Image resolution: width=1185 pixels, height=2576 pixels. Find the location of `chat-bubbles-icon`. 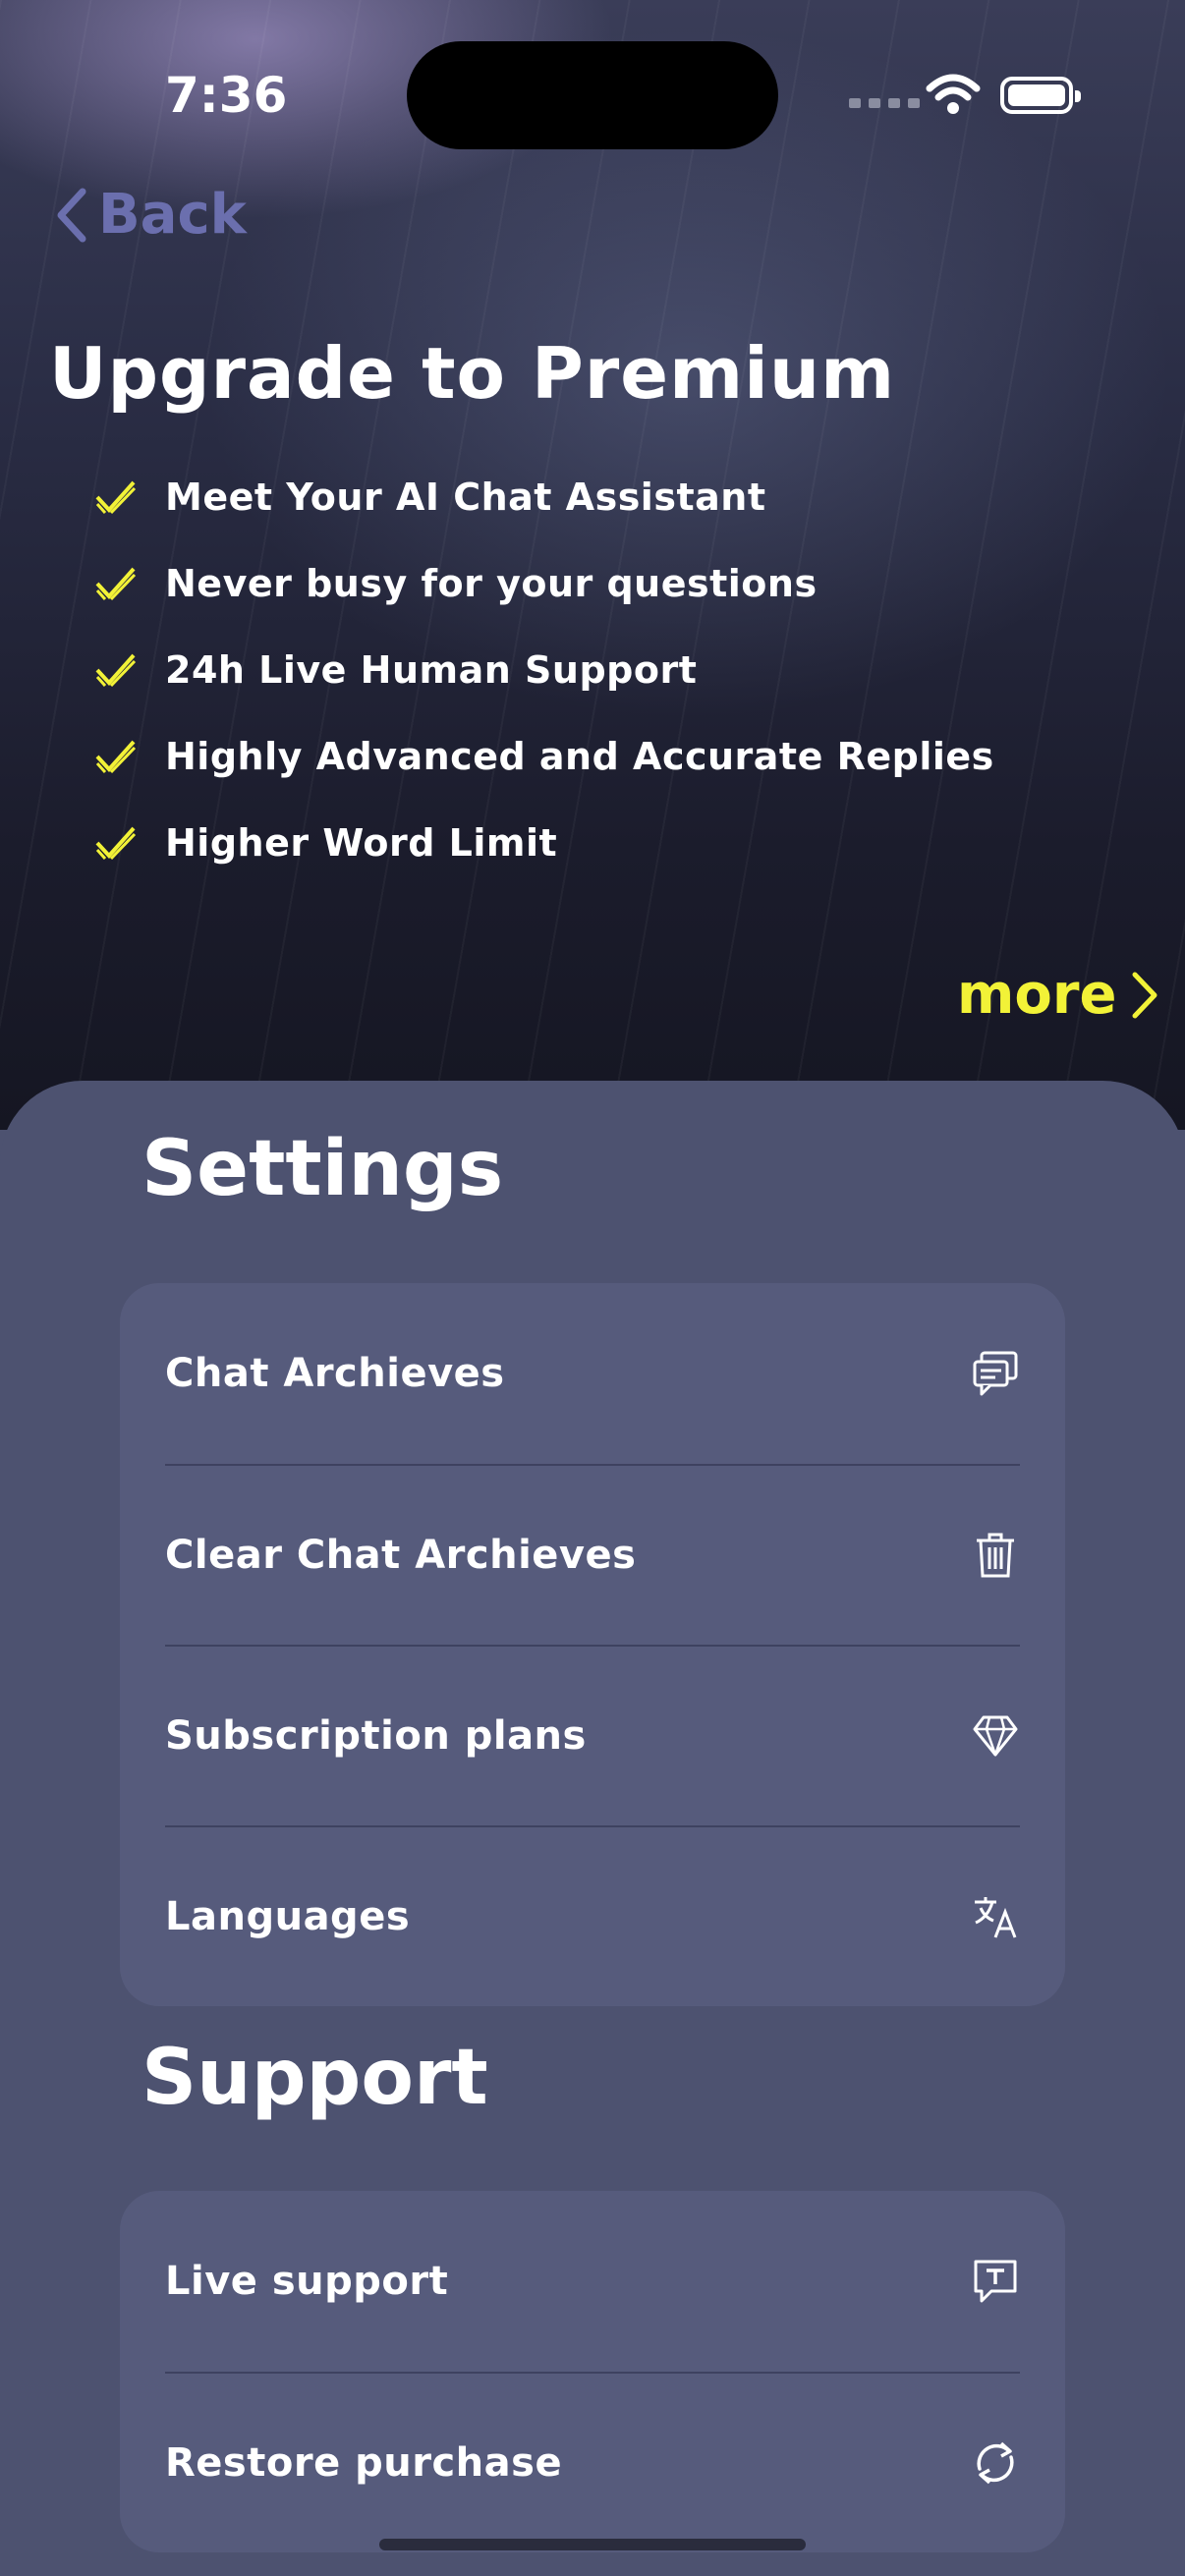

chat-bubbles-icon is located at coordinates (996, 1373).